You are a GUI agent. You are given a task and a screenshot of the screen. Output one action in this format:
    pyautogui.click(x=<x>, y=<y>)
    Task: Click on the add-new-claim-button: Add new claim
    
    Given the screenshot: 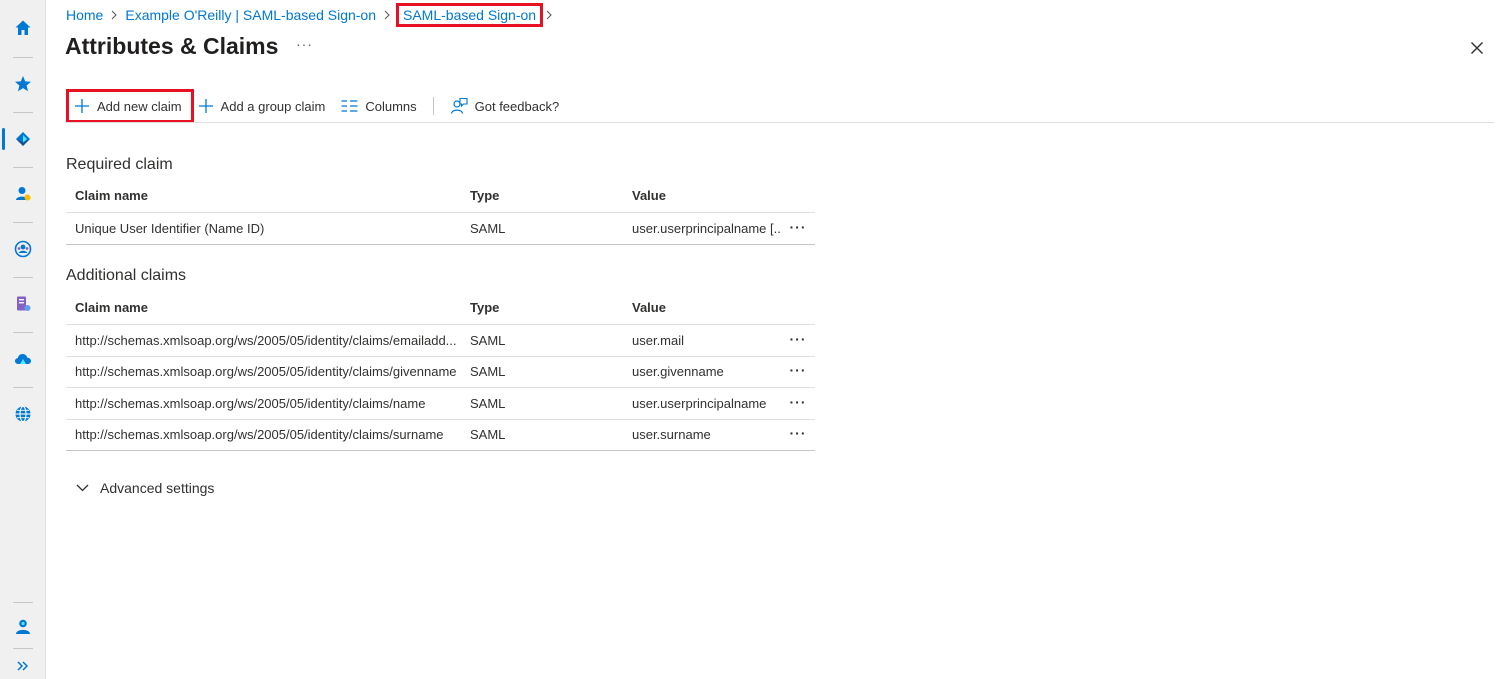 What is the action you would take?
    pyautogui.click(x=130, y=106)
    